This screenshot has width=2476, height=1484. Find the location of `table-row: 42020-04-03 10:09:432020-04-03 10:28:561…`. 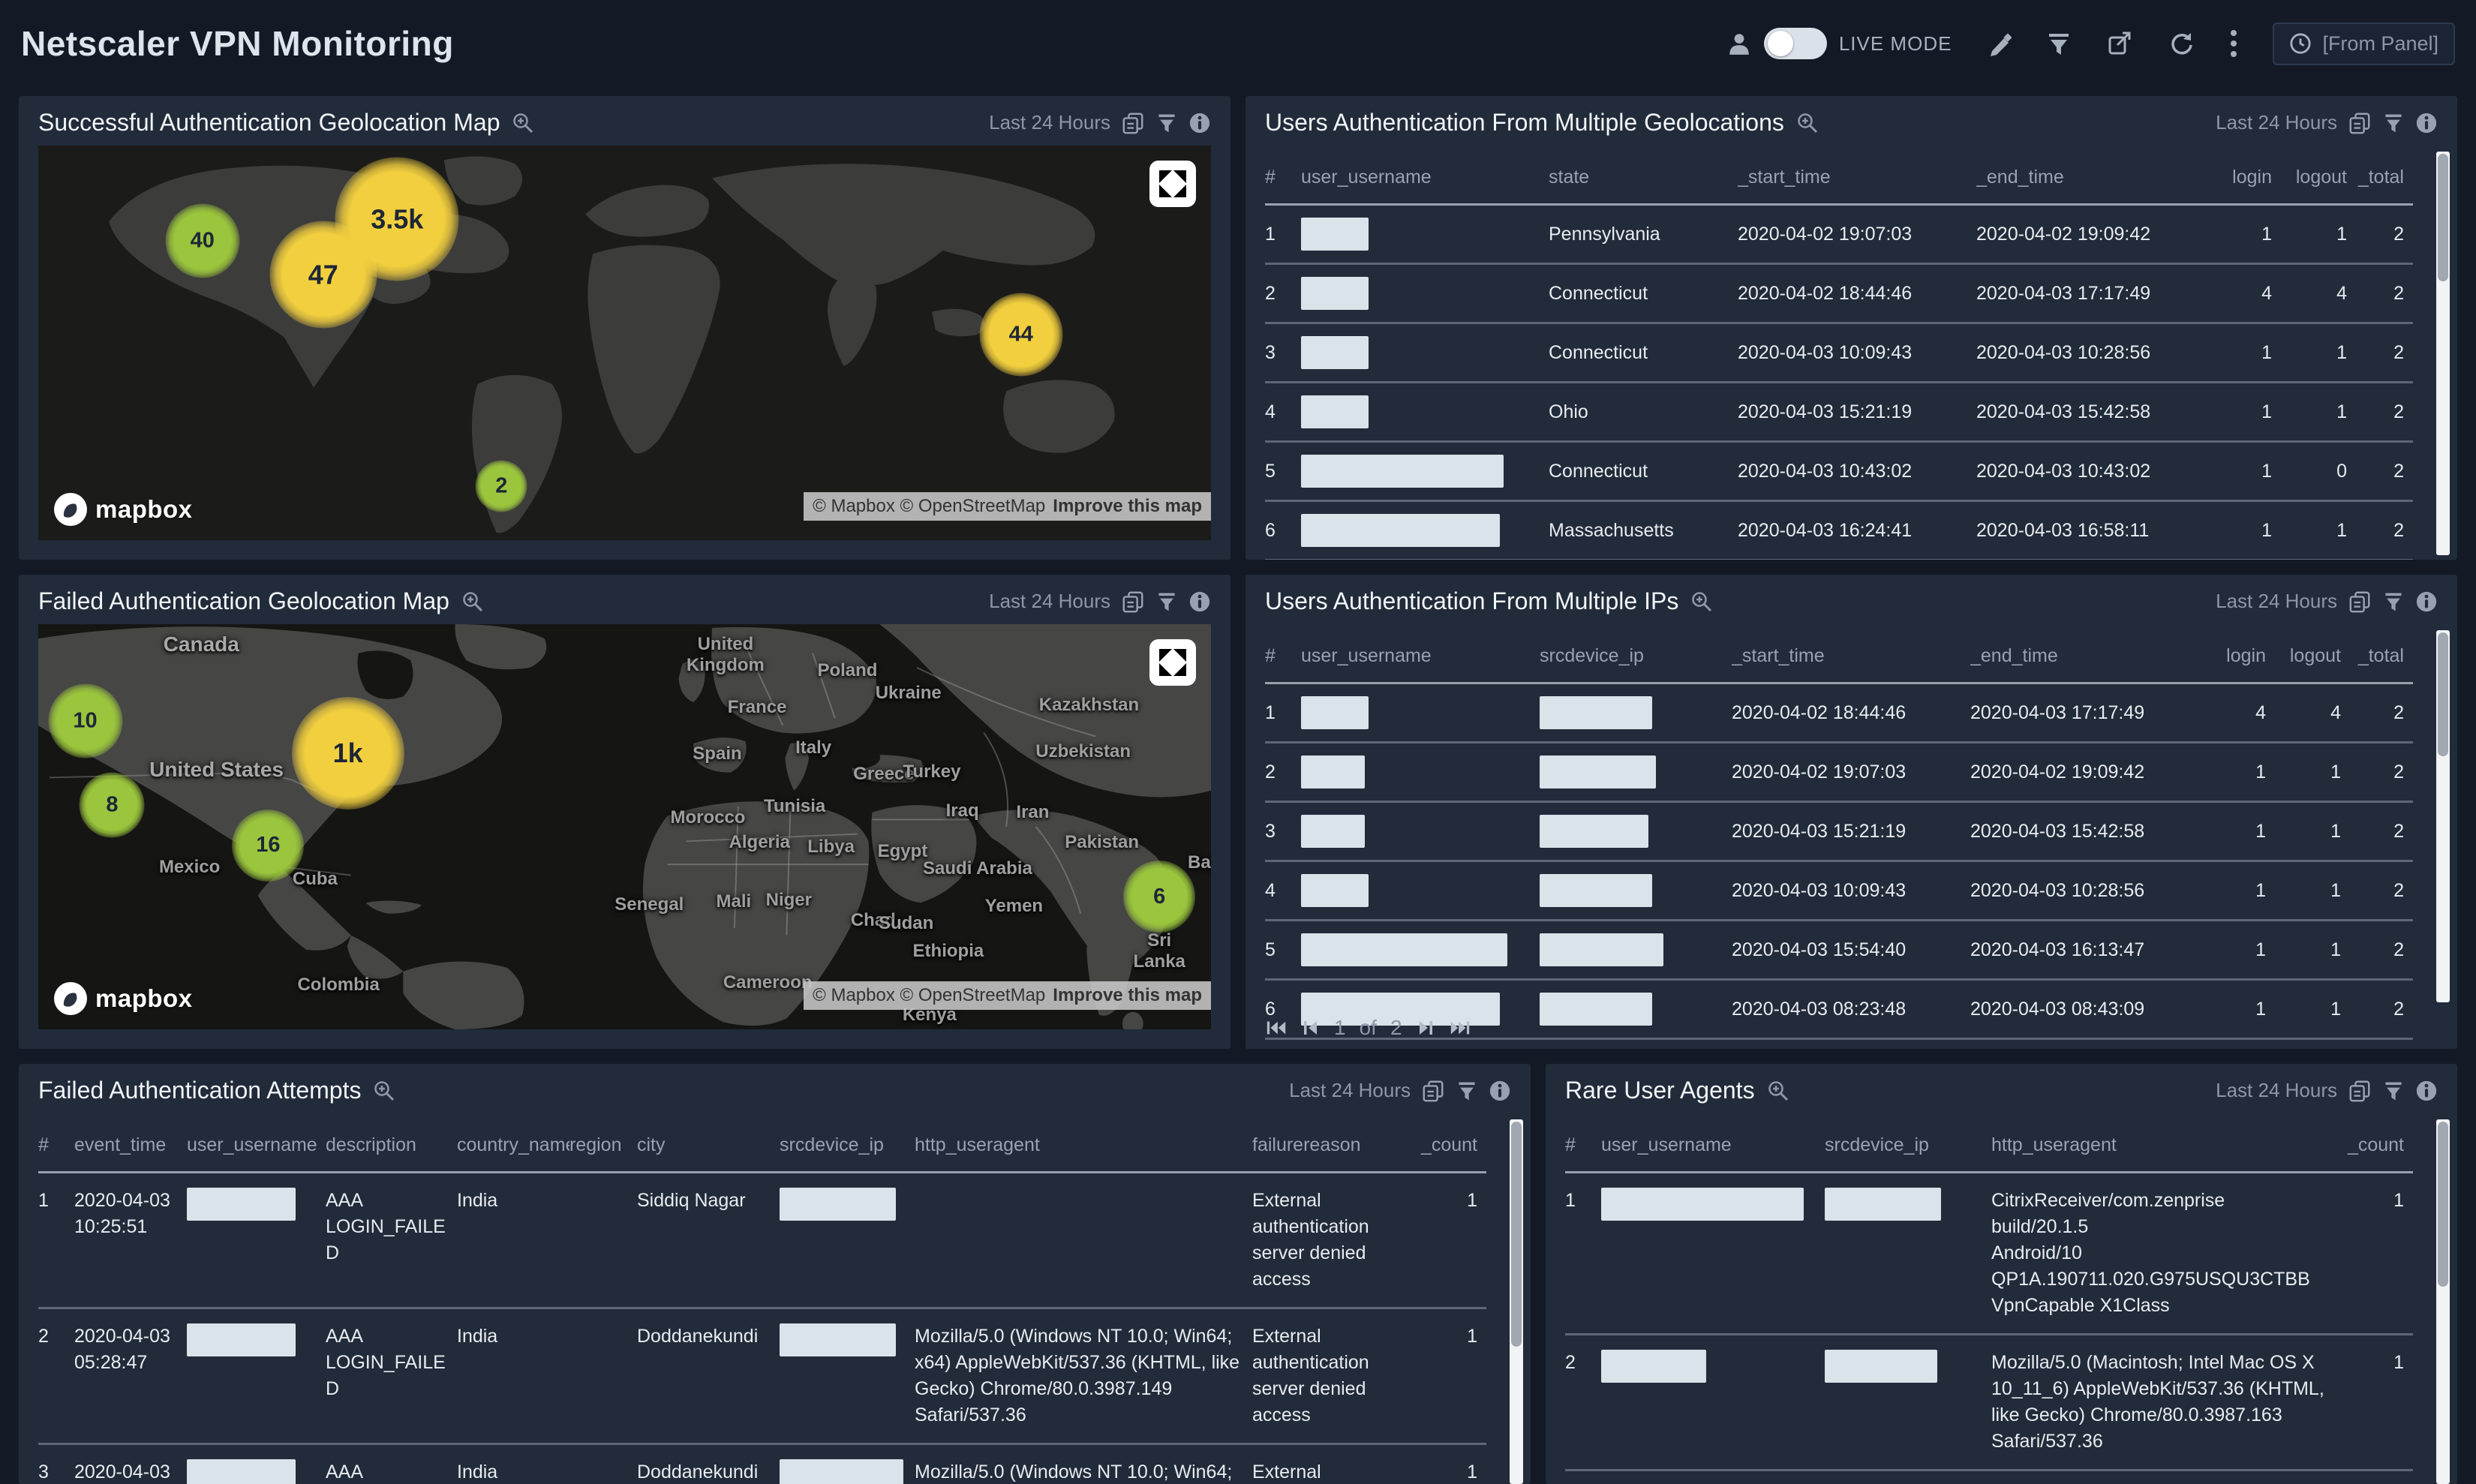

table-row: 42020-04-03 10:09:432020-04-03 10:28:561… is located at coordinates (1839, 891).